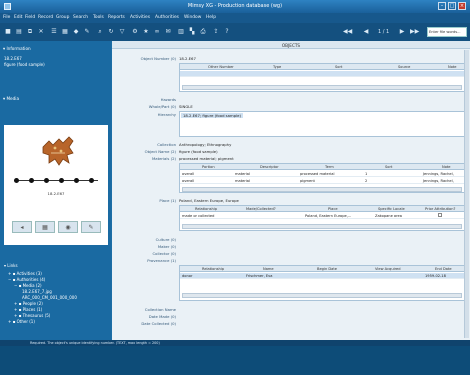 Image resolution: width=470 pixels, height=375 pixels. What do you see at coordinates (317, 174) in the screenshot?
I see `table-cell: processed material` at bounding box center [317, 174].